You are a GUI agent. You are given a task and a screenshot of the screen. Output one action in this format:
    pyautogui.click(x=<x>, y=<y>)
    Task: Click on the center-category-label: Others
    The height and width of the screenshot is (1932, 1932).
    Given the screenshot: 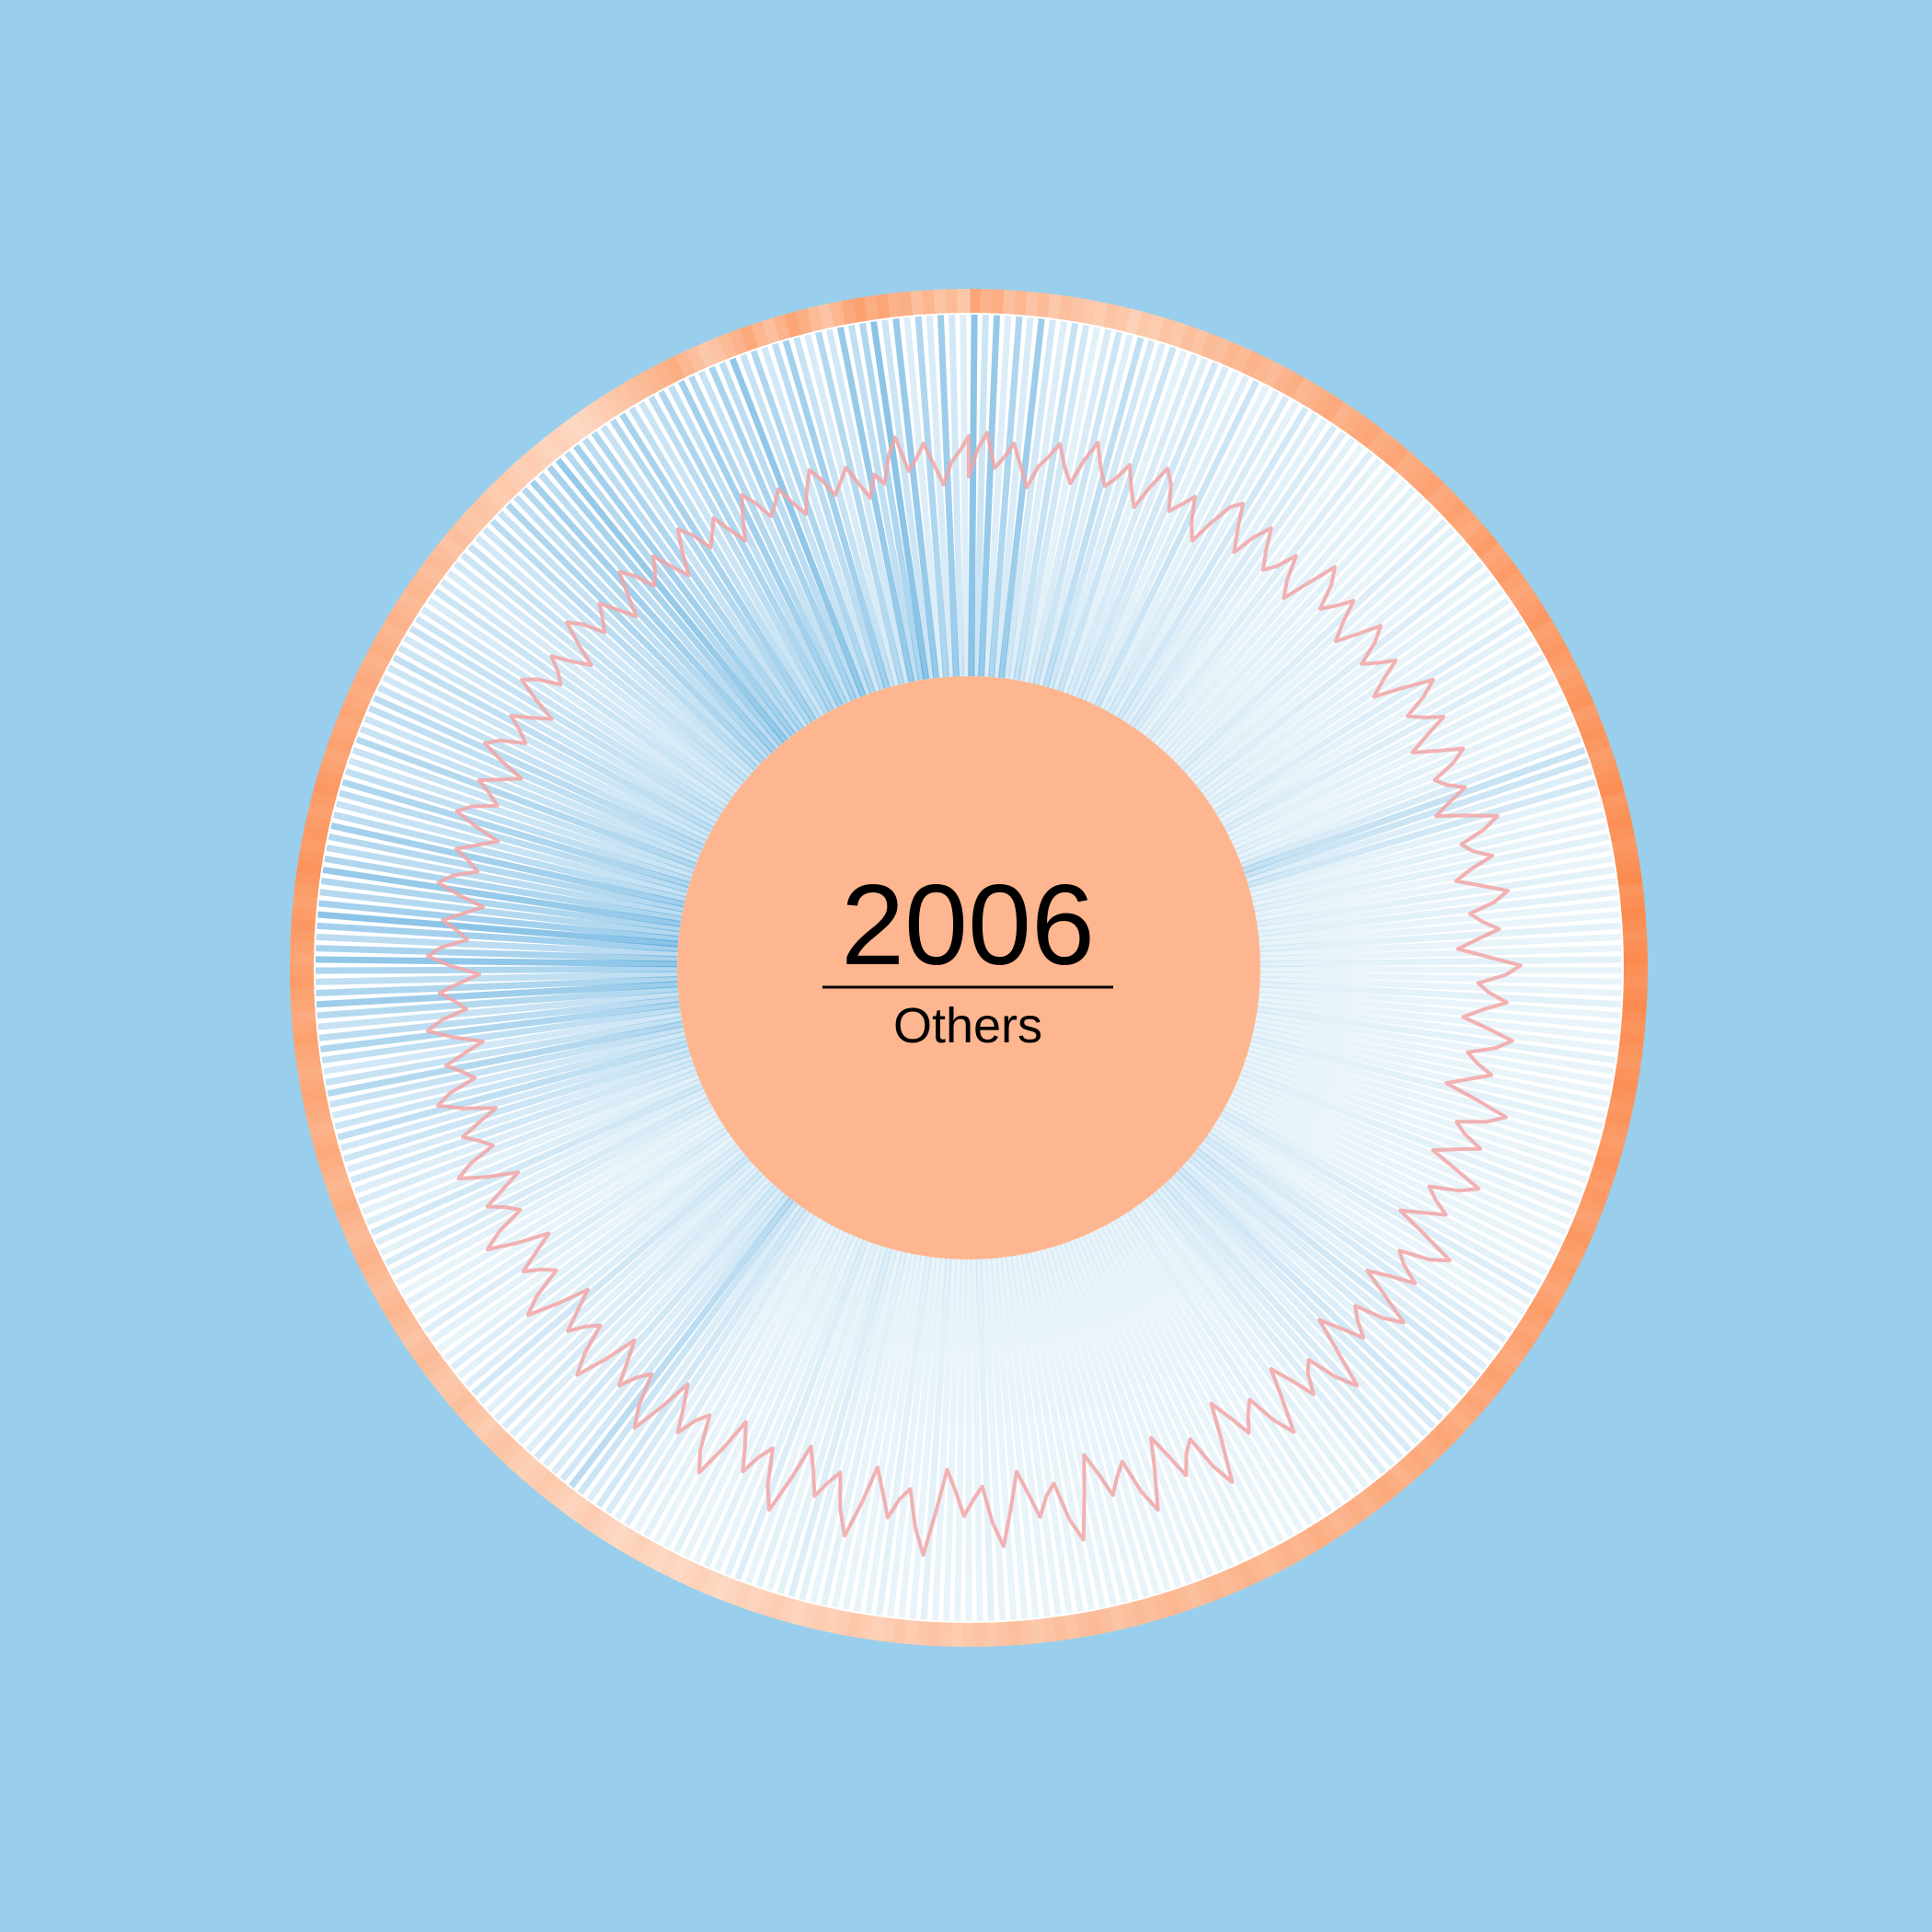 What is the action you would take?
    pyautogui.click(x=968, y=1025)
    